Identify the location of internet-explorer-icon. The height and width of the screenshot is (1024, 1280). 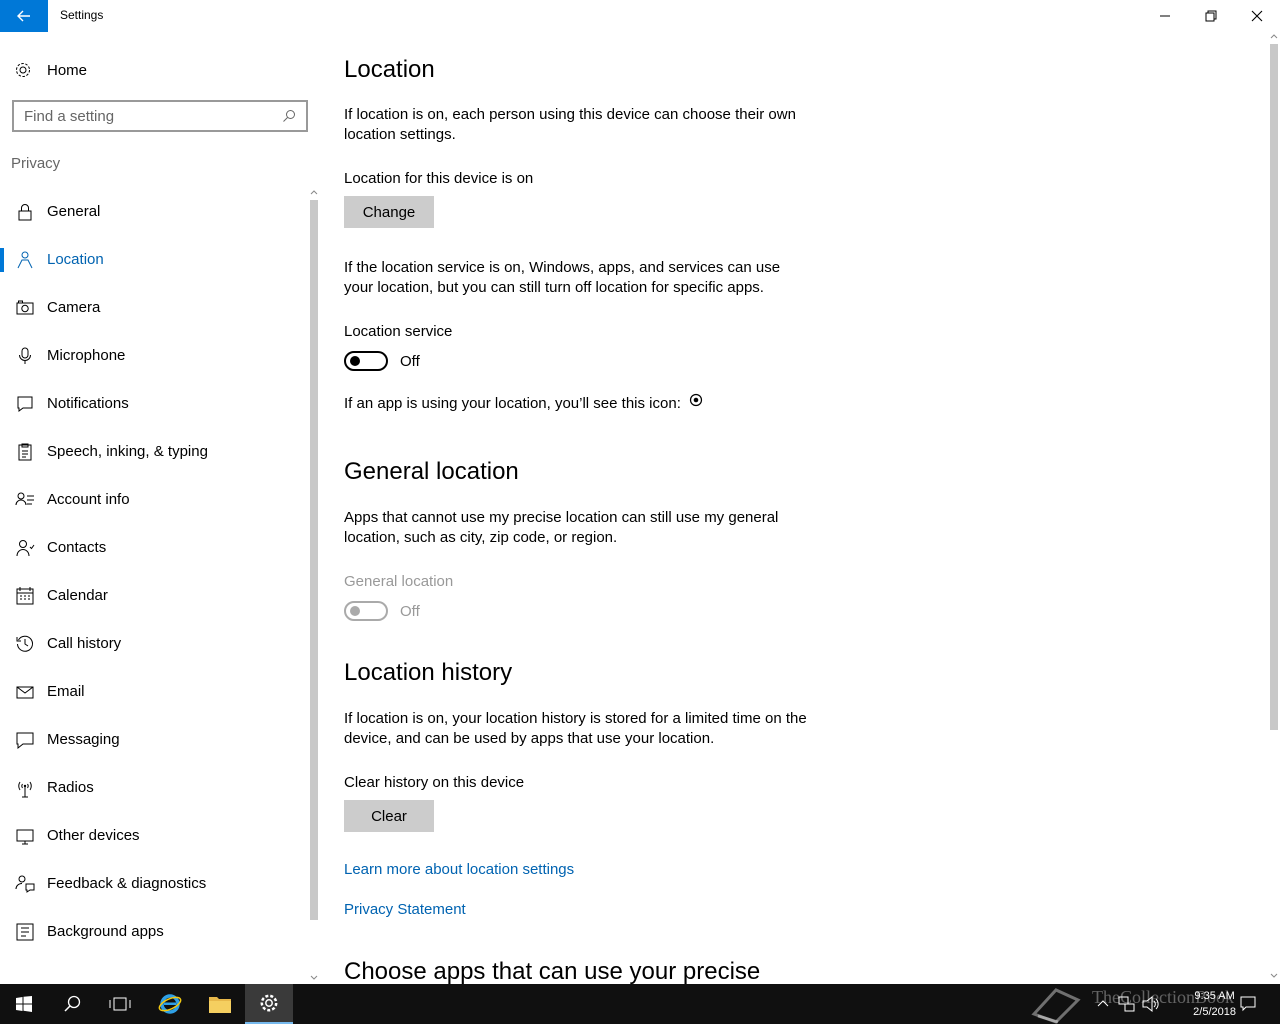
(170, 1004).